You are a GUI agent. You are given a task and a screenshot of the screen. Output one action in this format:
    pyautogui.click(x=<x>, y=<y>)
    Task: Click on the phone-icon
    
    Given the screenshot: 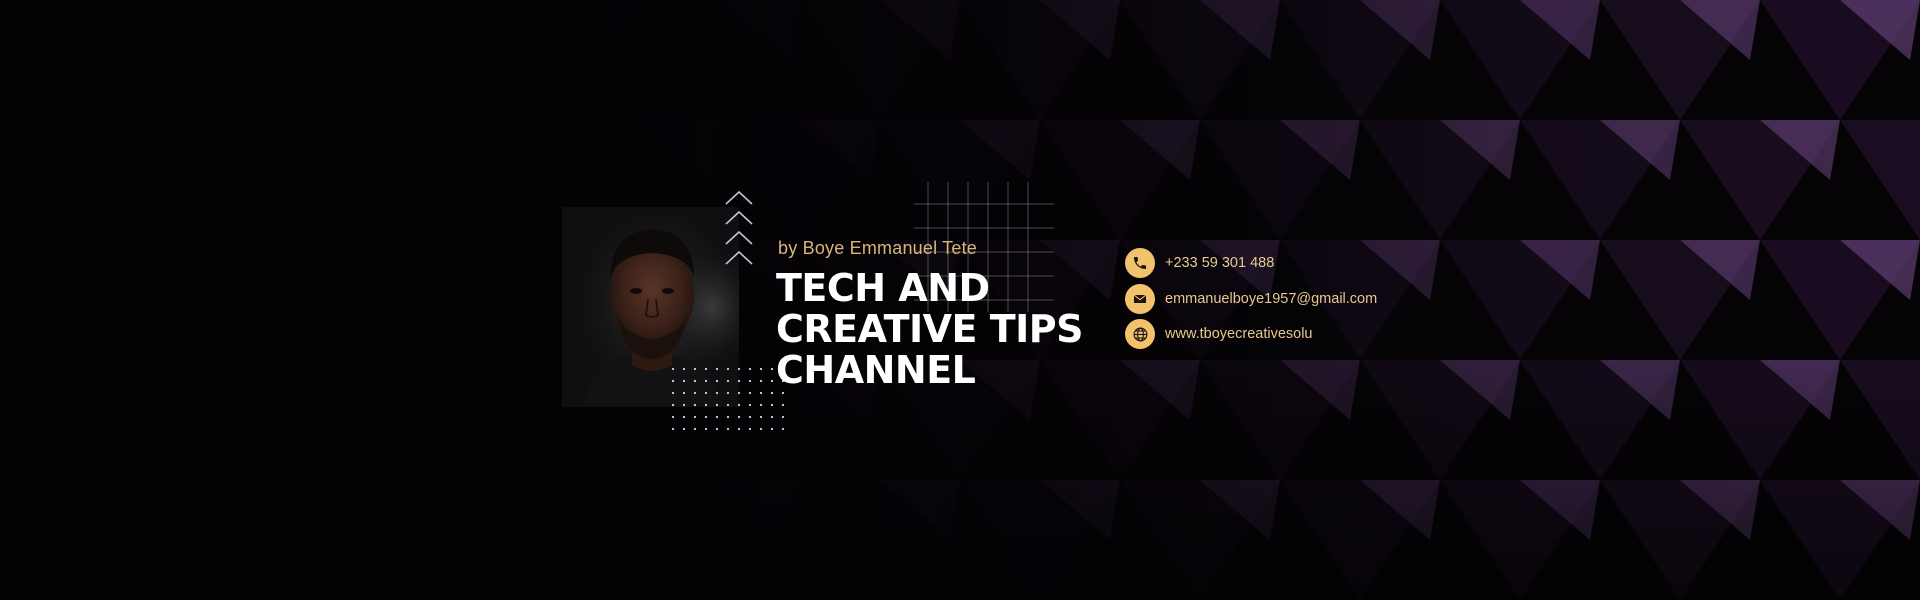 What is the action you would take?
    pyautogui.click(x=1140, y=263)
    